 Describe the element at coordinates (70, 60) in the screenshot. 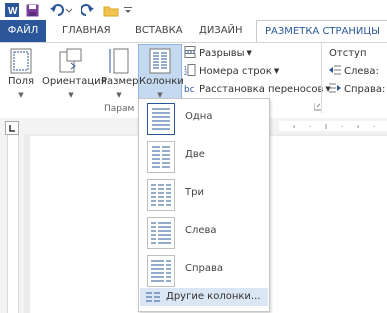

I see `orientation-icon` at that location.